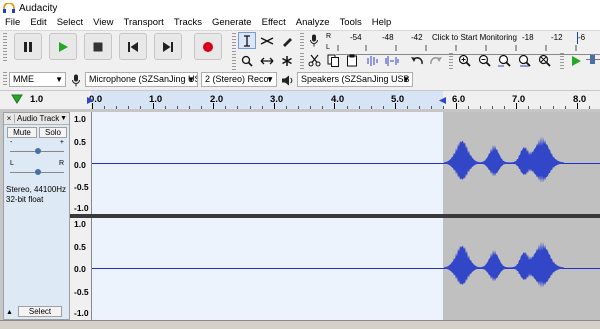 This screenshot has height=329, width=600. What do you see at coordinates (40, 311) in the screenshot?
I see `track-select-button: Select` at bounding box center [40, 311].